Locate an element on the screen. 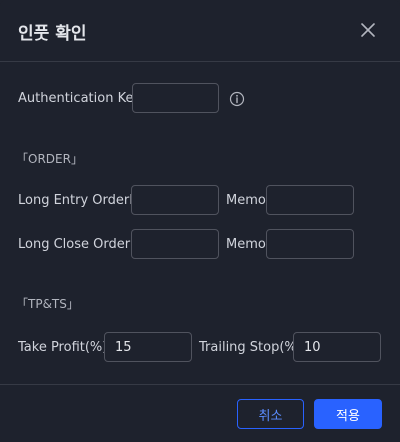  long-close-label: Long Close OrderID is located at coordinates (81, 244).